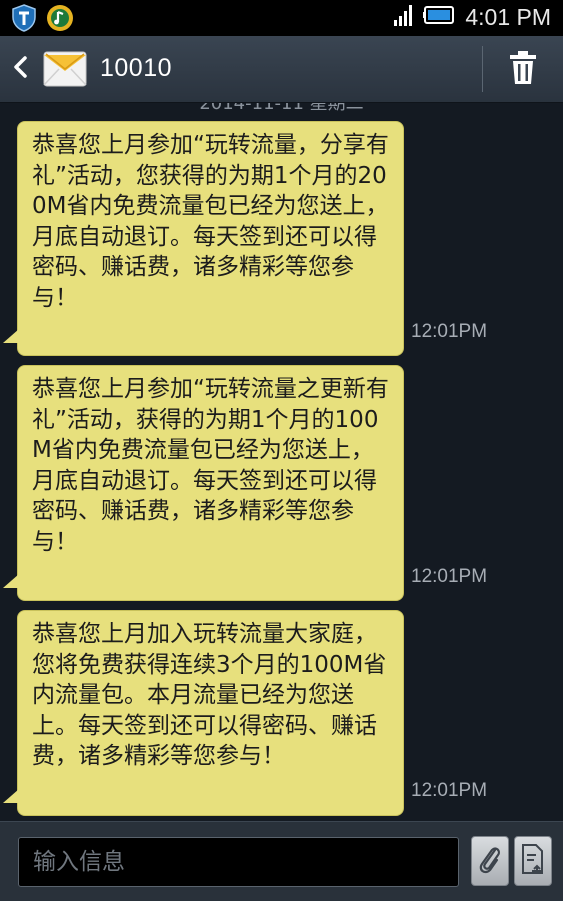 The height and width of the screenshot is (901, 563). I want to click on status-time: 4:01 PM, so click(508, 16).